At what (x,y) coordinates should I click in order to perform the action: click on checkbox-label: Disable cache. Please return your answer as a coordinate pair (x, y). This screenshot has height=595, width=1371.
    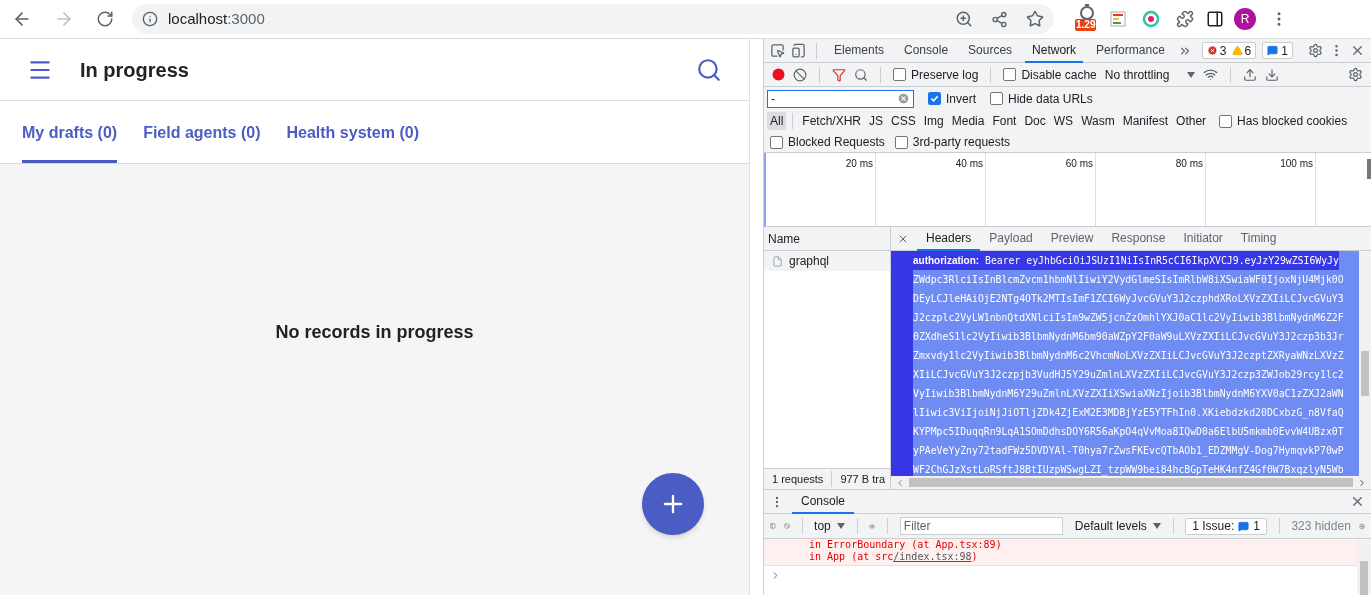
    Looking at the image, I should click on (1059, 75).